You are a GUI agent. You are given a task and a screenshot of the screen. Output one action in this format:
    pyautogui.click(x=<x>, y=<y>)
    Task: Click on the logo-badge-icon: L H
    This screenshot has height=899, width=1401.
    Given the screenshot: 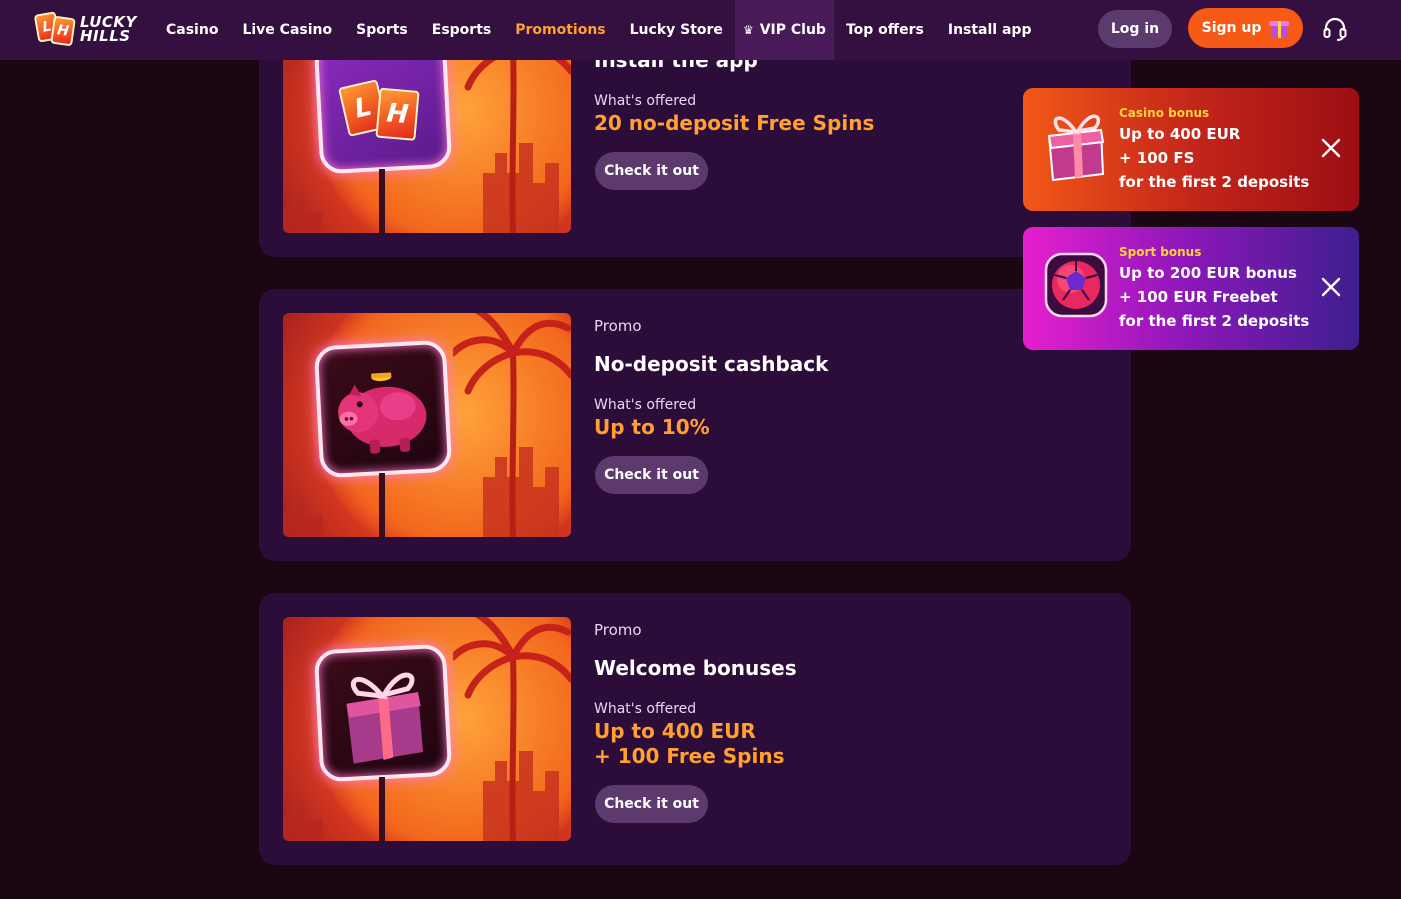 What is the action you would take?
    pyautogui.click(x=54, y=29)
    